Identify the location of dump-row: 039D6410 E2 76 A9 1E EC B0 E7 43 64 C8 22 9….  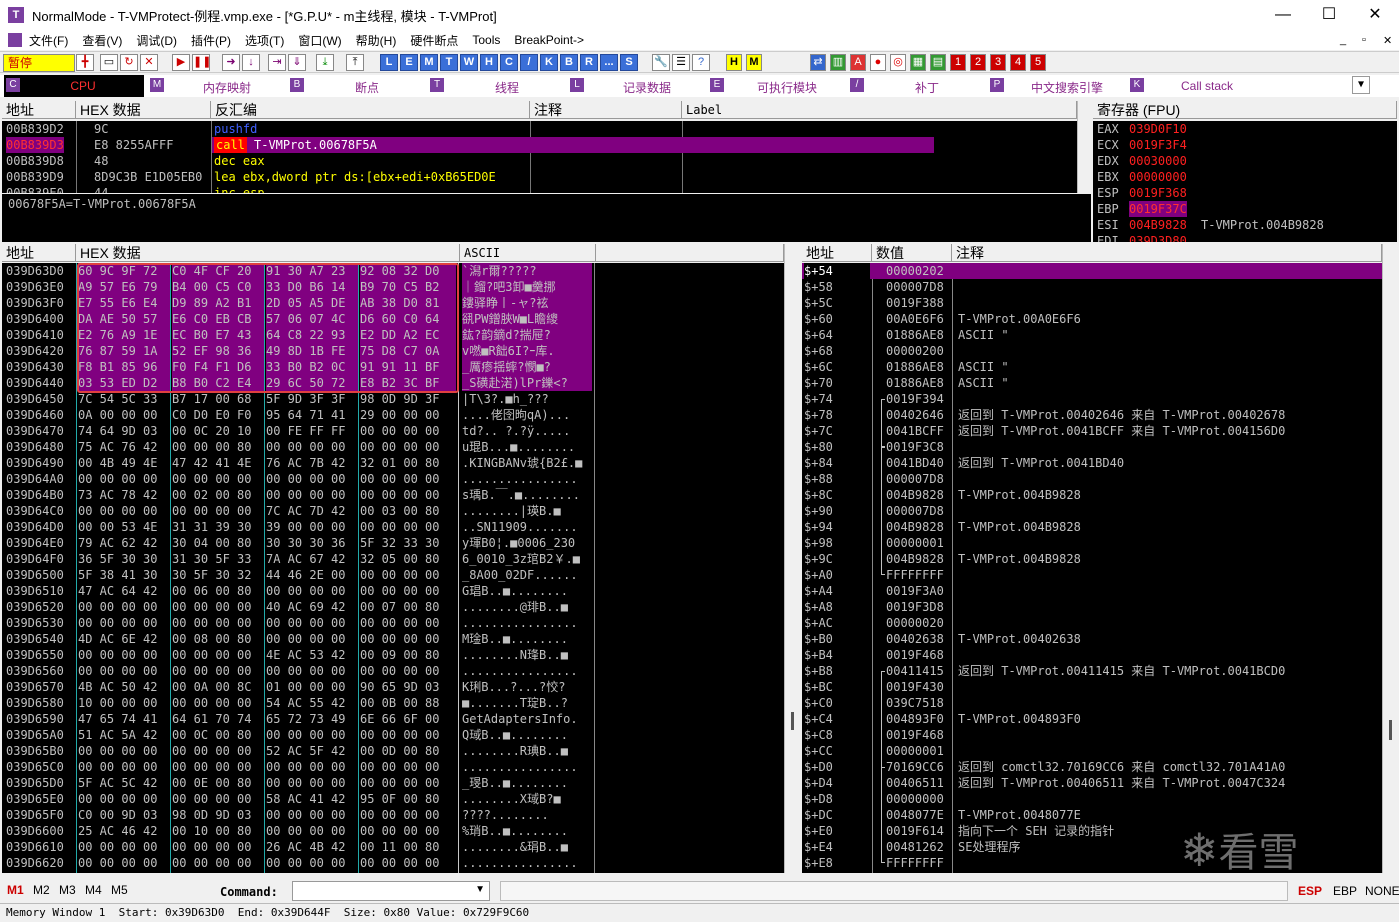
(393, 335).